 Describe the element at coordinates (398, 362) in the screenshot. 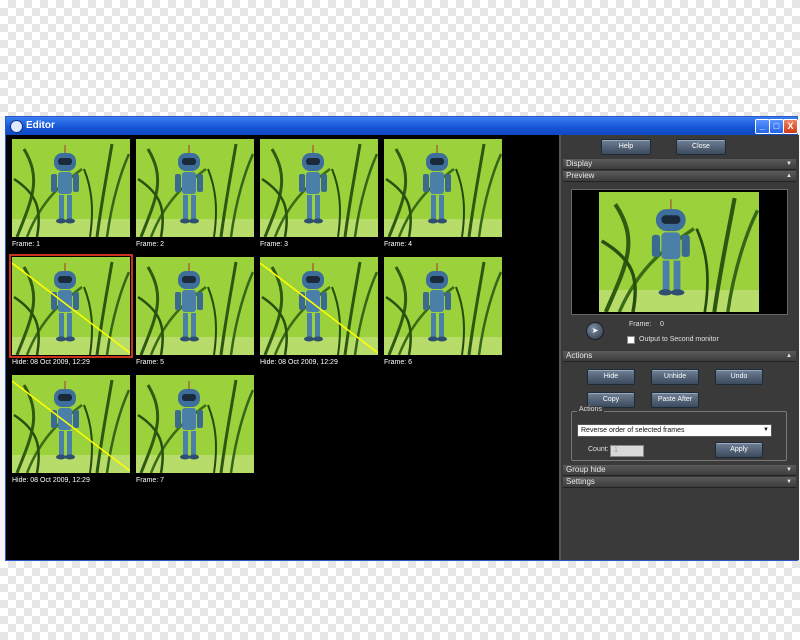

I see `frame-label: Frame: 6` at that location.